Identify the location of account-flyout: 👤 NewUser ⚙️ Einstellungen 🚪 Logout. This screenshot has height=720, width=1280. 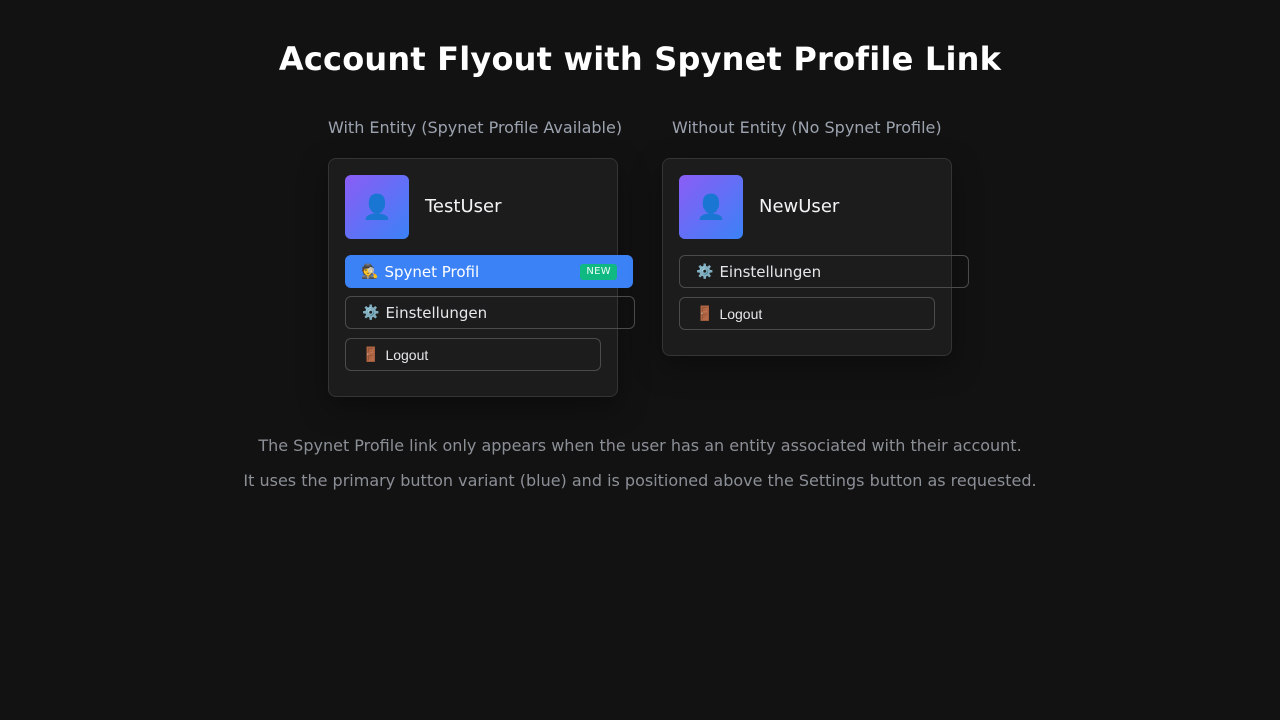
(815, 257).